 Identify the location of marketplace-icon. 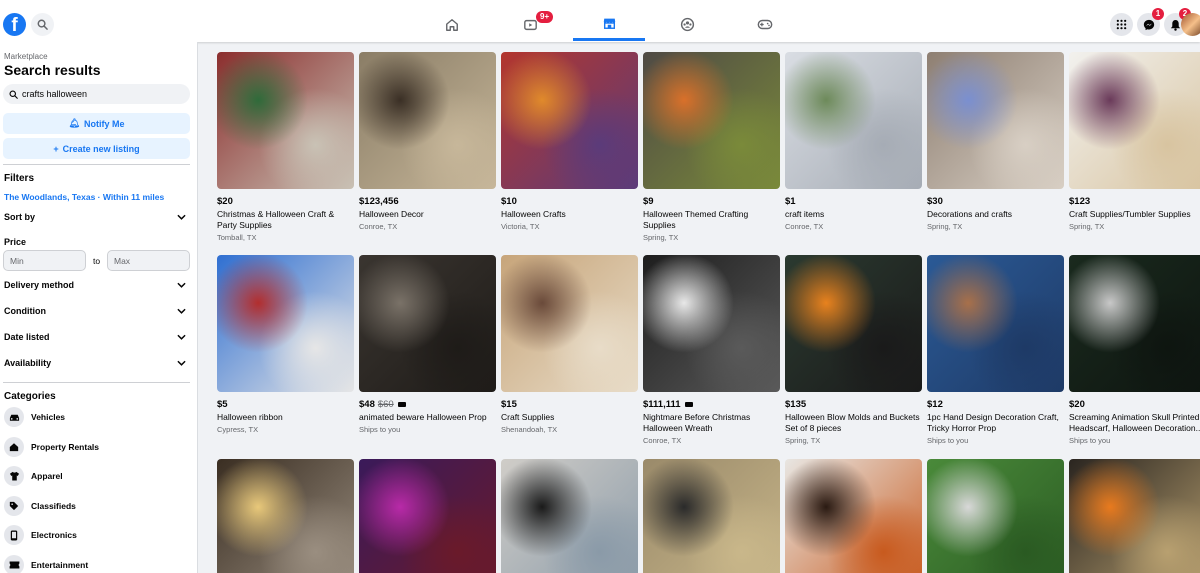
(609, 23).